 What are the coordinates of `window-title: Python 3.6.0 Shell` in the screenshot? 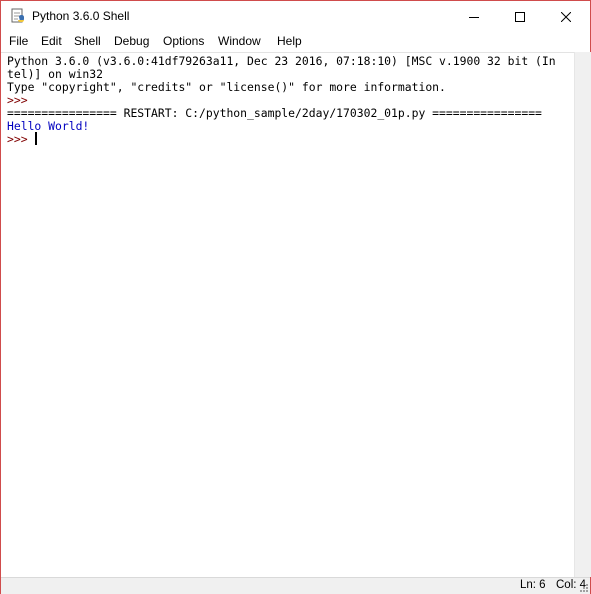 It's located at (81, 16).